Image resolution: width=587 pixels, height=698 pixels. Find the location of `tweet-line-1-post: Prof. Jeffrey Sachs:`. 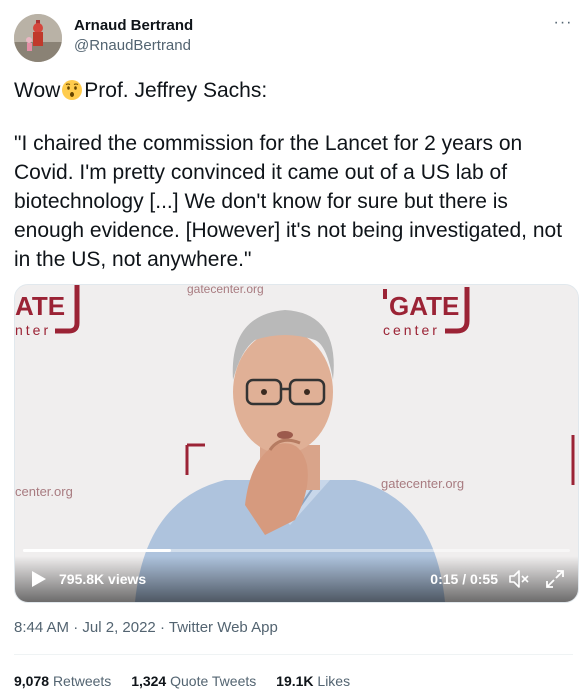

tweet-line-1-post: Prof. Jeffrey Sachs: is located at coordinates (176, 90).